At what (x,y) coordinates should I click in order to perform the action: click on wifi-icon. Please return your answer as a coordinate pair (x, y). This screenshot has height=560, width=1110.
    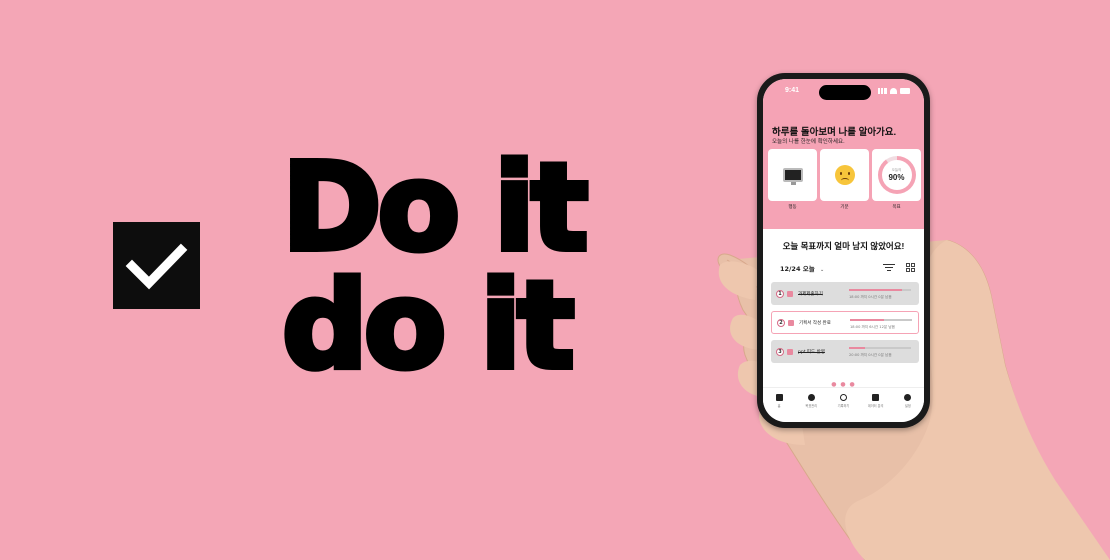
    Looking at the image, I should click on (893, 90).